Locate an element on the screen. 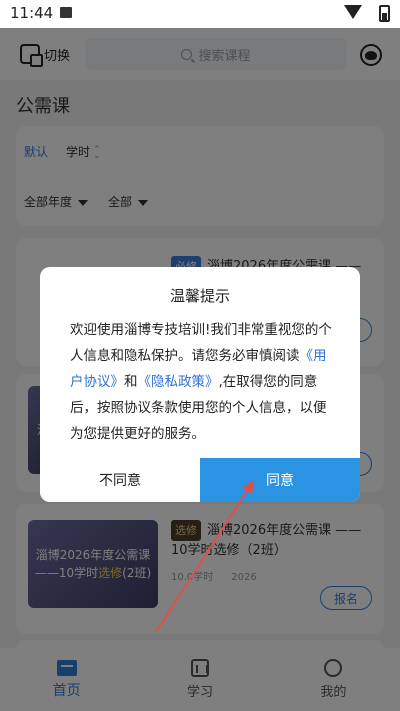 This screenshot has width=400, height=711. dialog-body-text-1: 欢迎使用淄博专技培训!我们非常重视您的个人信息和隐私保护。请您务必审慎阅读 is located at coordinates (201, 343).